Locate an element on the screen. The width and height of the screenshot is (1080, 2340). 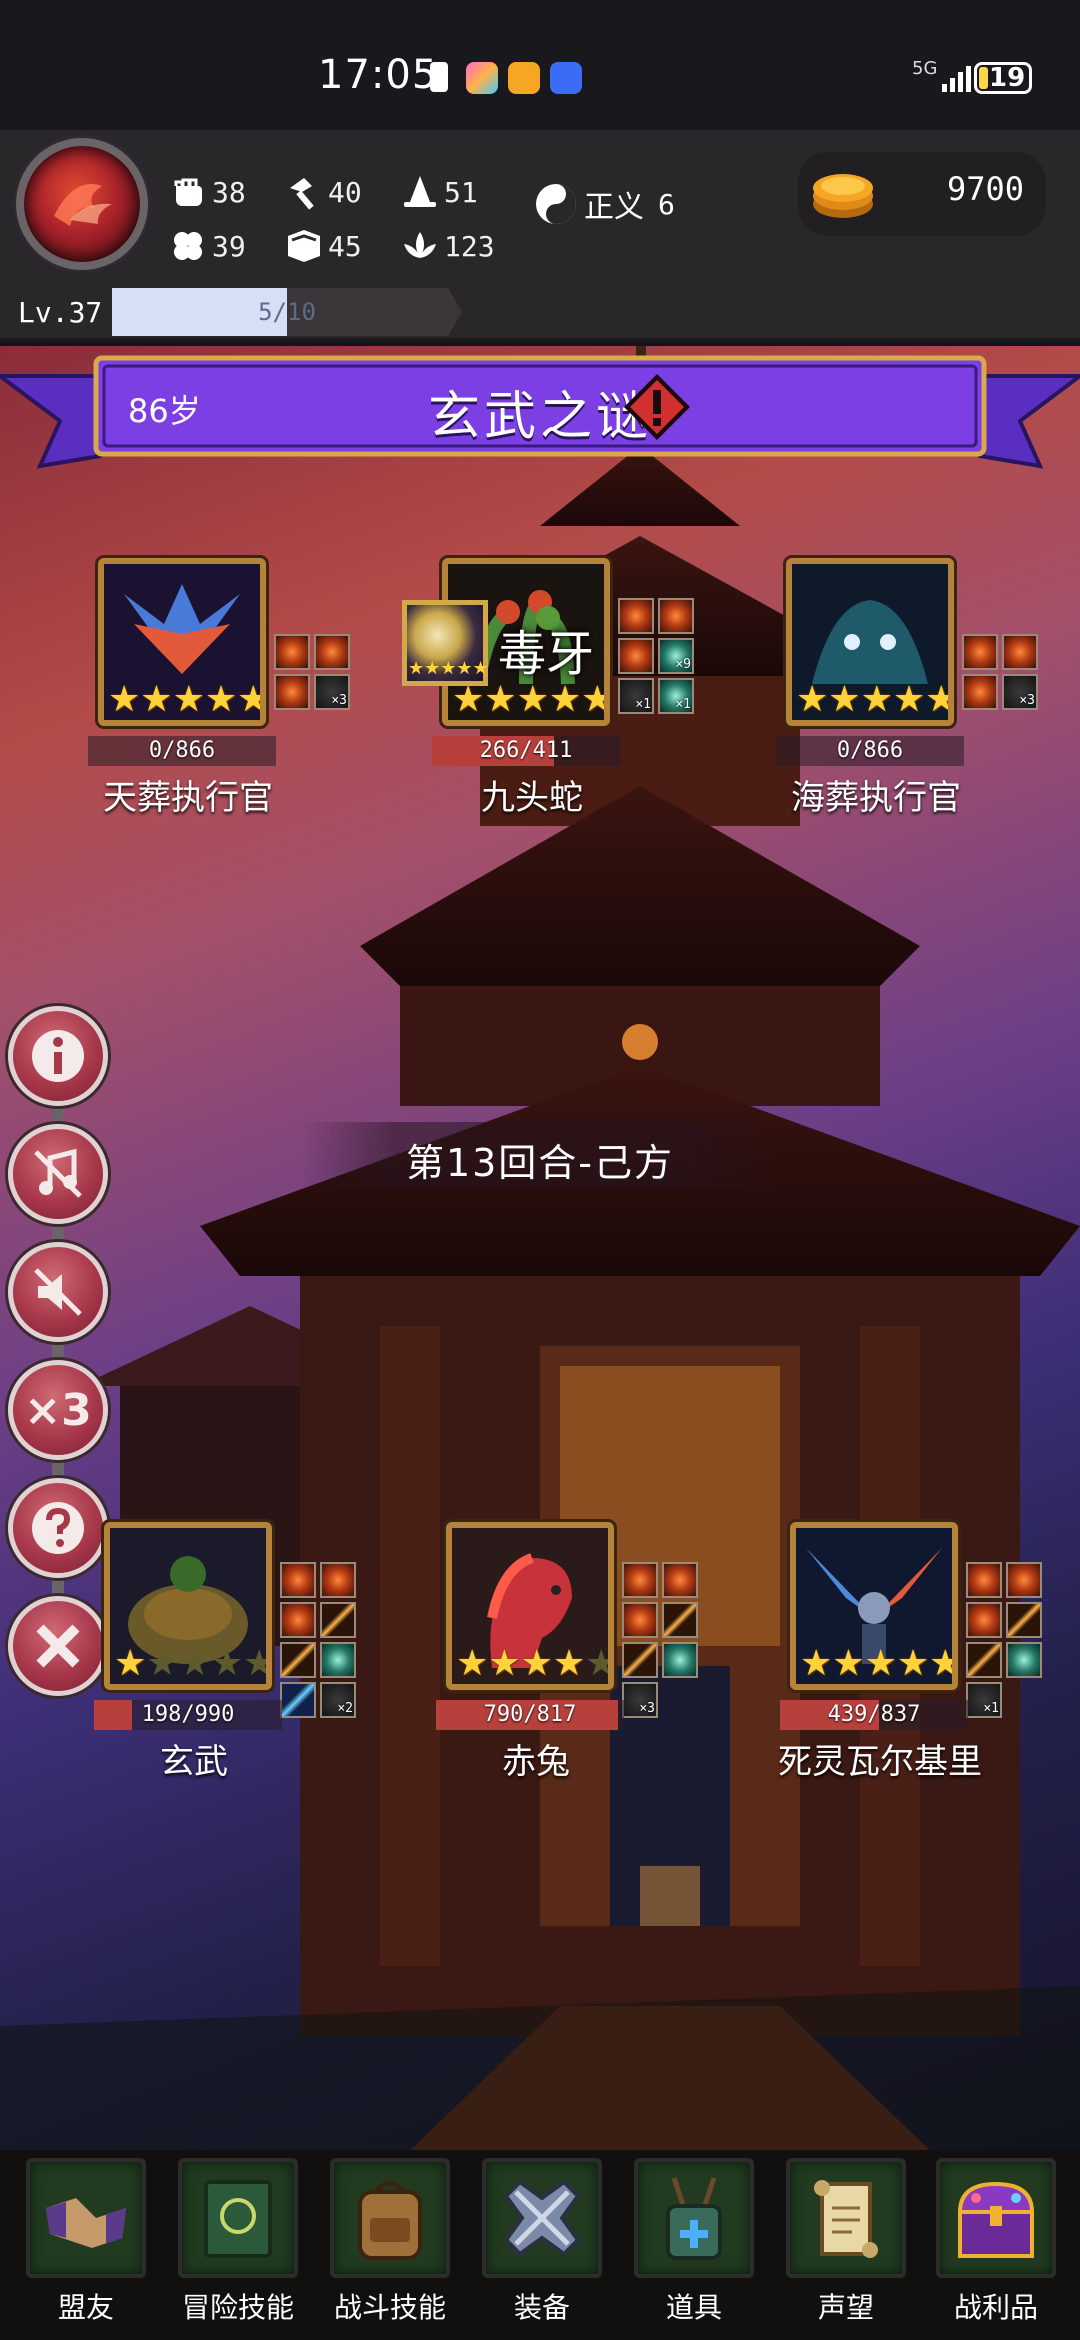
nav-reputation: 声望 is located at coordinates (846, 2246).